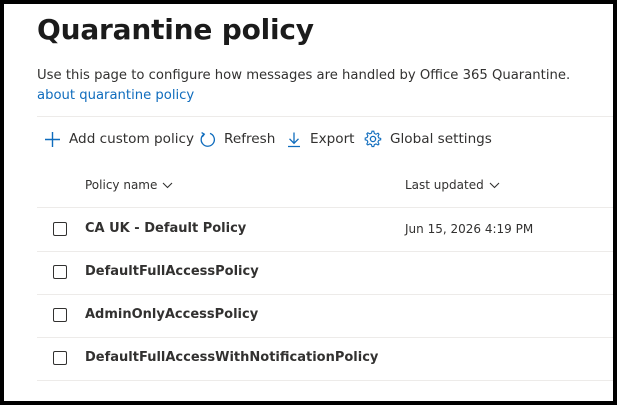  What do you see at coordinates (52, 139) in the screenshot?
I see `plus-icon` at bounding box center [52, 139].